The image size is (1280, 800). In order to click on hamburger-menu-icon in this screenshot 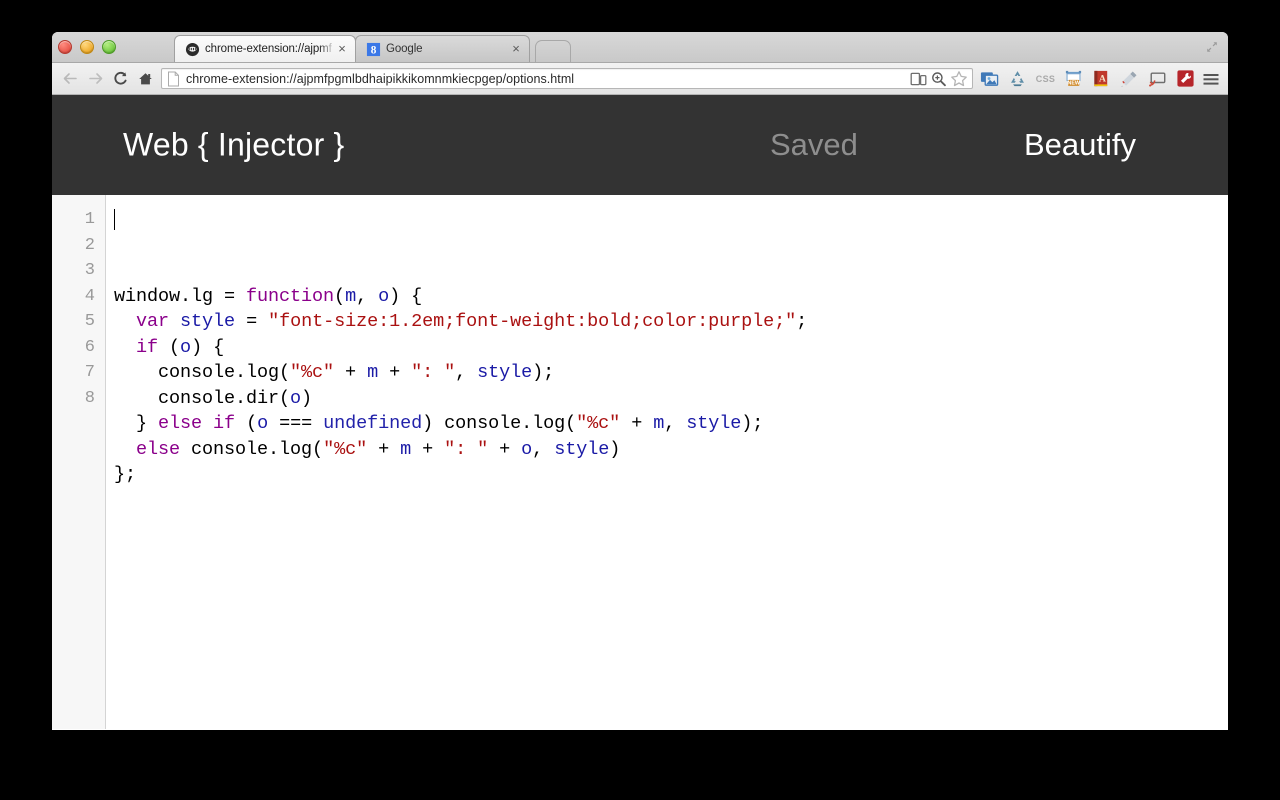, I will do `click(1211, 79)`.